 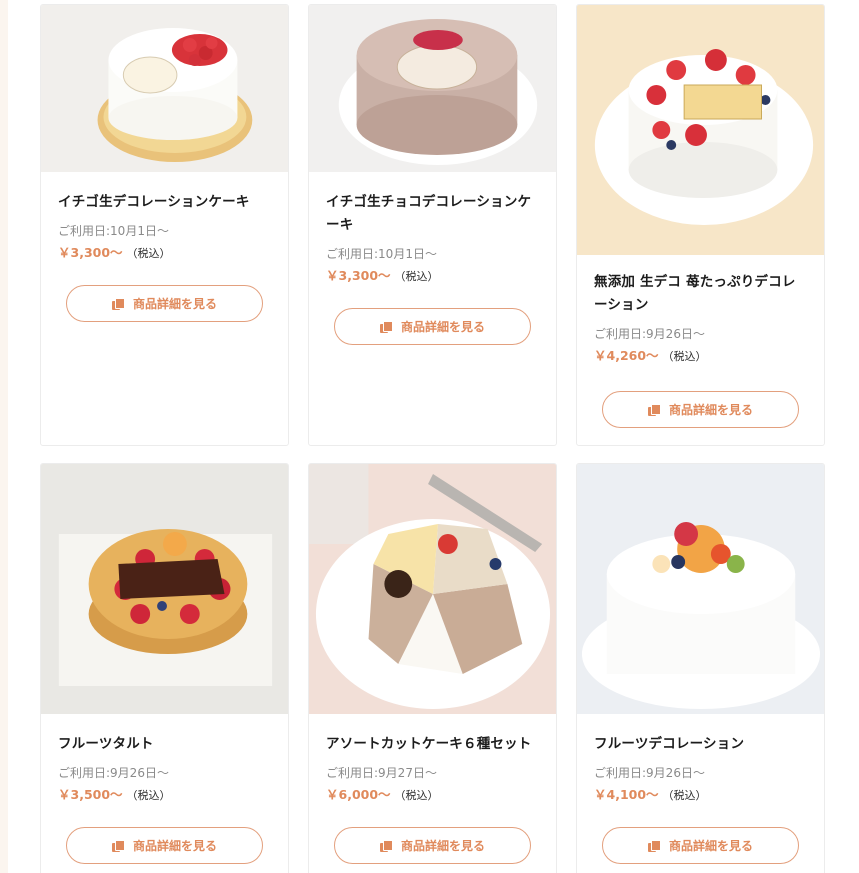 I want to click on price: ￥6,000〜, so click(x=358, y=794).